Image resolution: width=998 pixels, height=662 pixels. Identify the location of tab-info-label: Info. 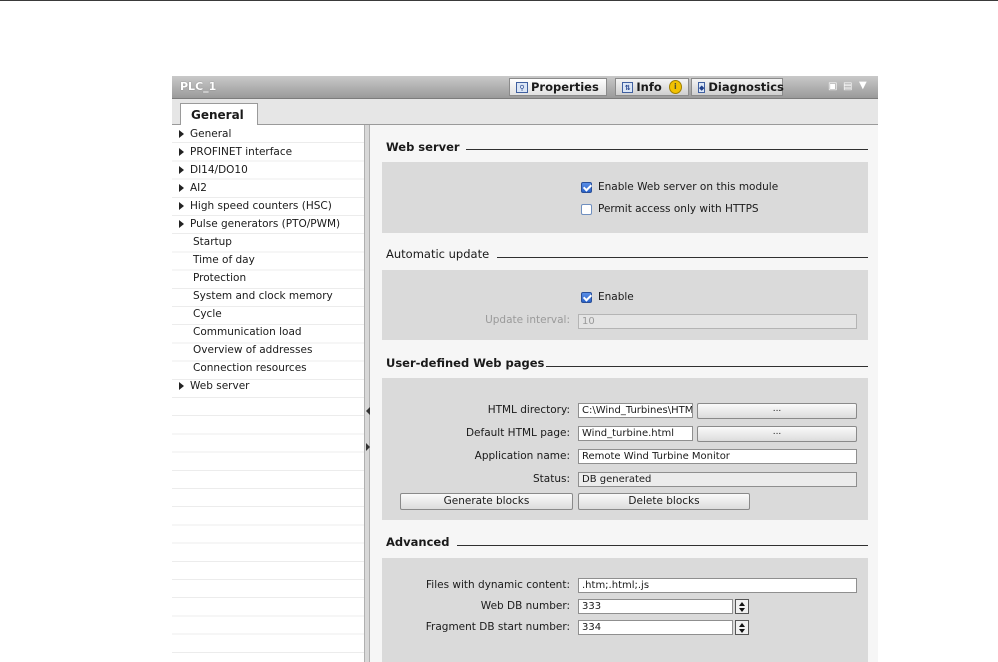
(649, 87).